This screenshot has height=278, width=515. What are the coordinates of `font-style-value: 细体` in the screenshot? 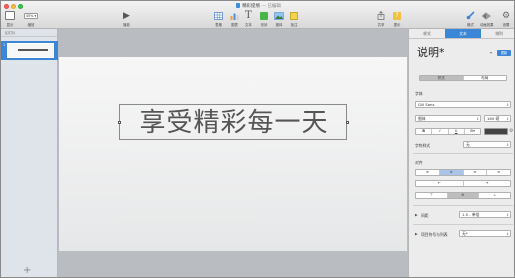 It's located at (422, 118).